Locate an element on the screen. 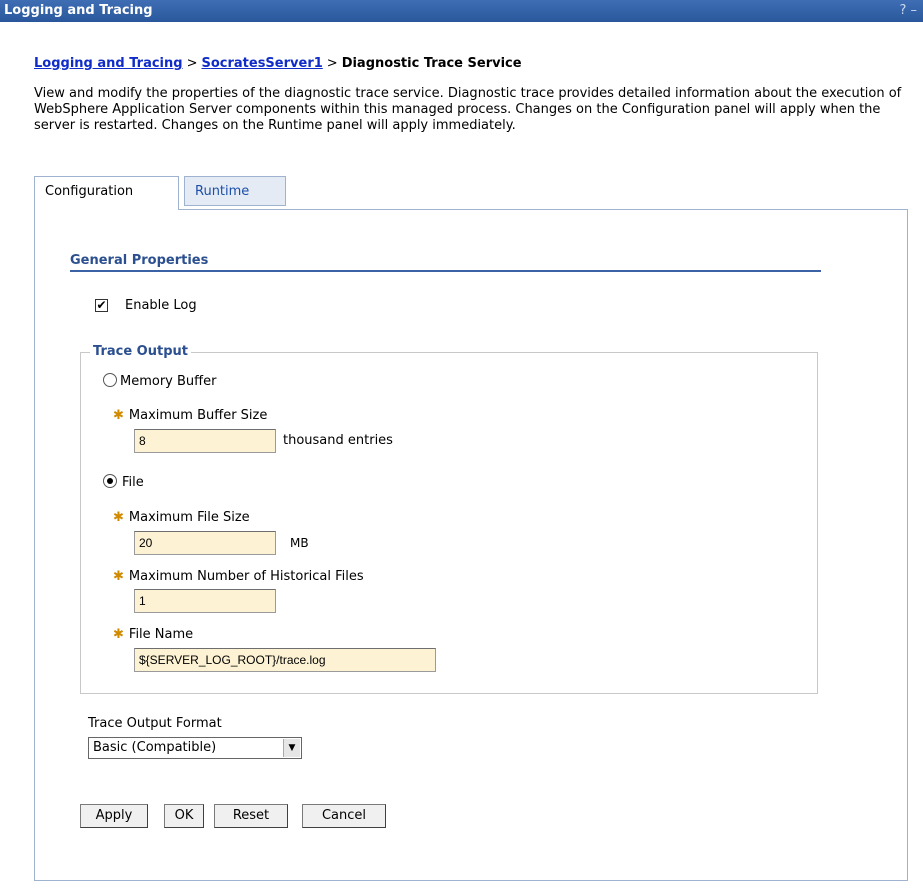 The height and width of the screenshot is (896, 923). cancel-button: Cancel is located at coordinates (344, 816).